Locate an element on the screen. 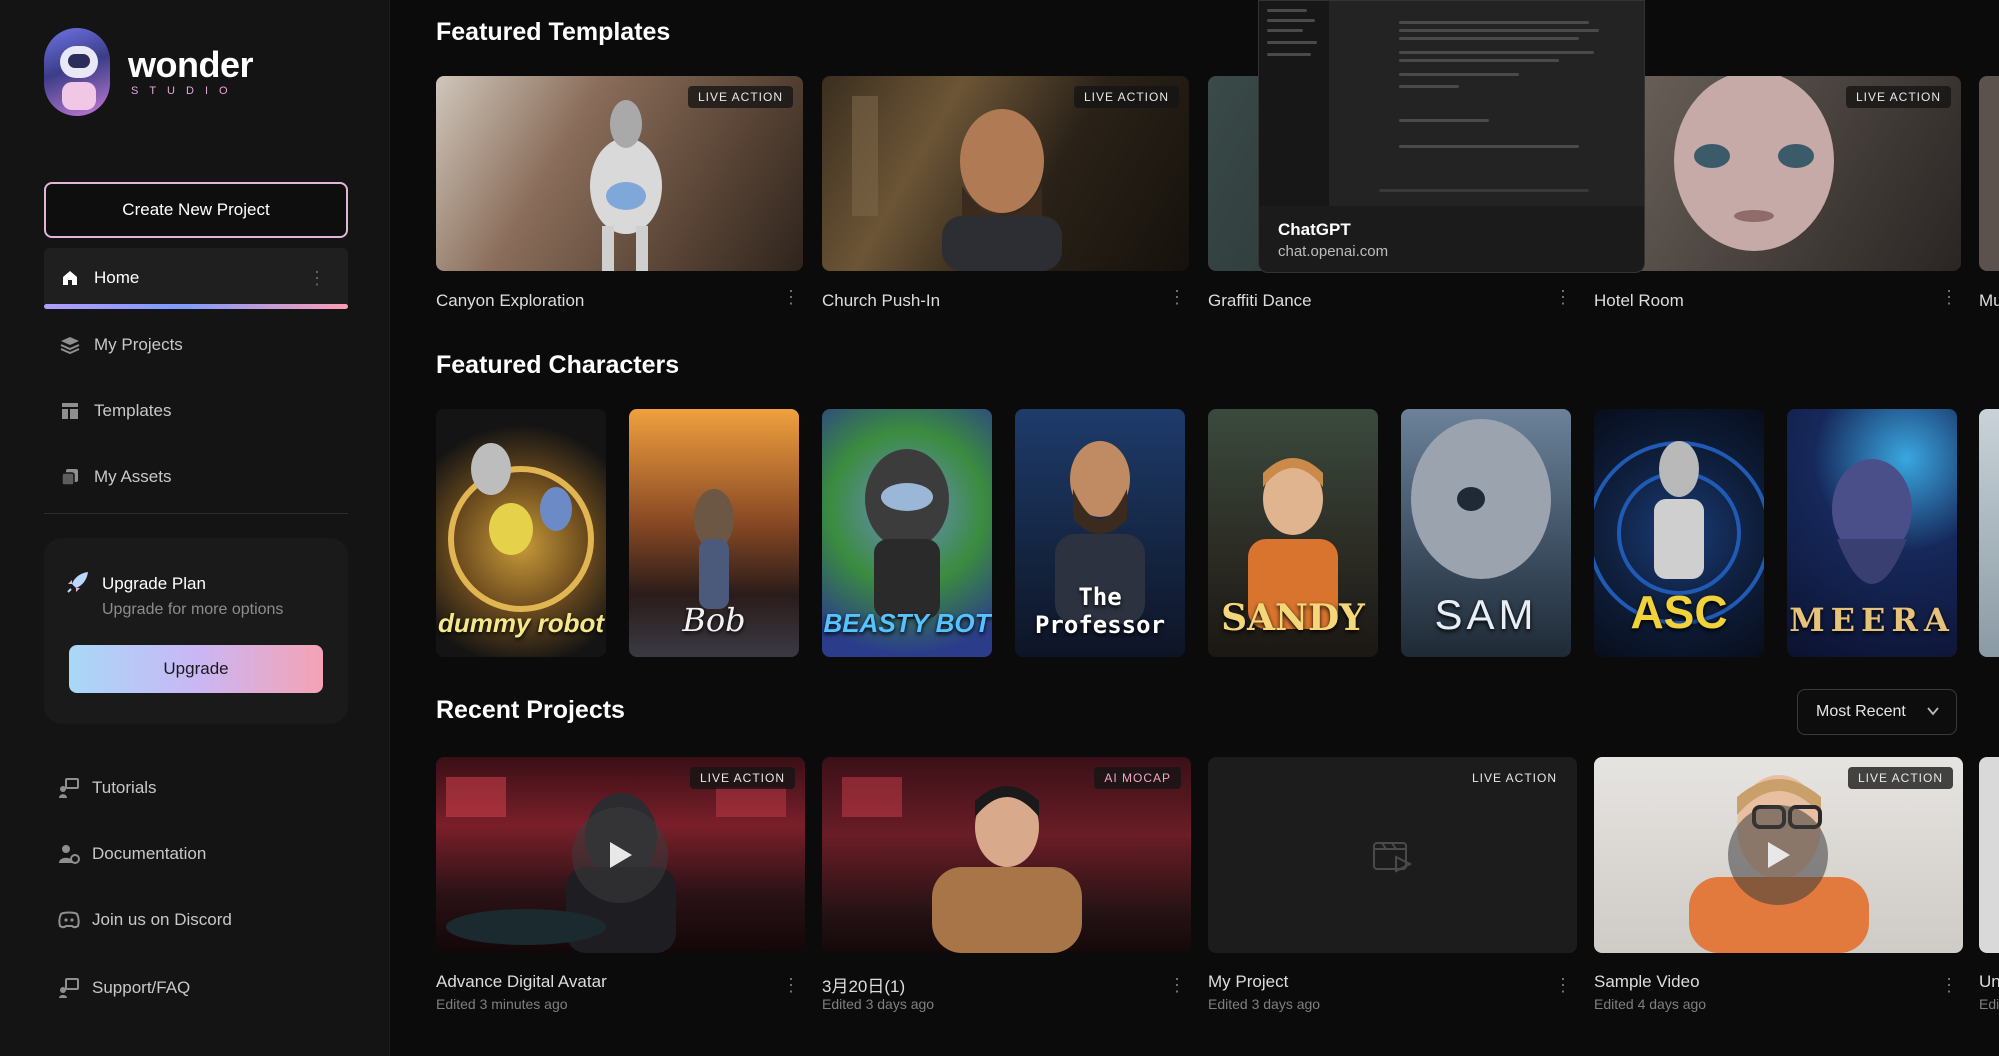 The height and width of the screenshot is (1056, 1999). nav-my-assets-label: My Assets is located at coordinates (133, 476).